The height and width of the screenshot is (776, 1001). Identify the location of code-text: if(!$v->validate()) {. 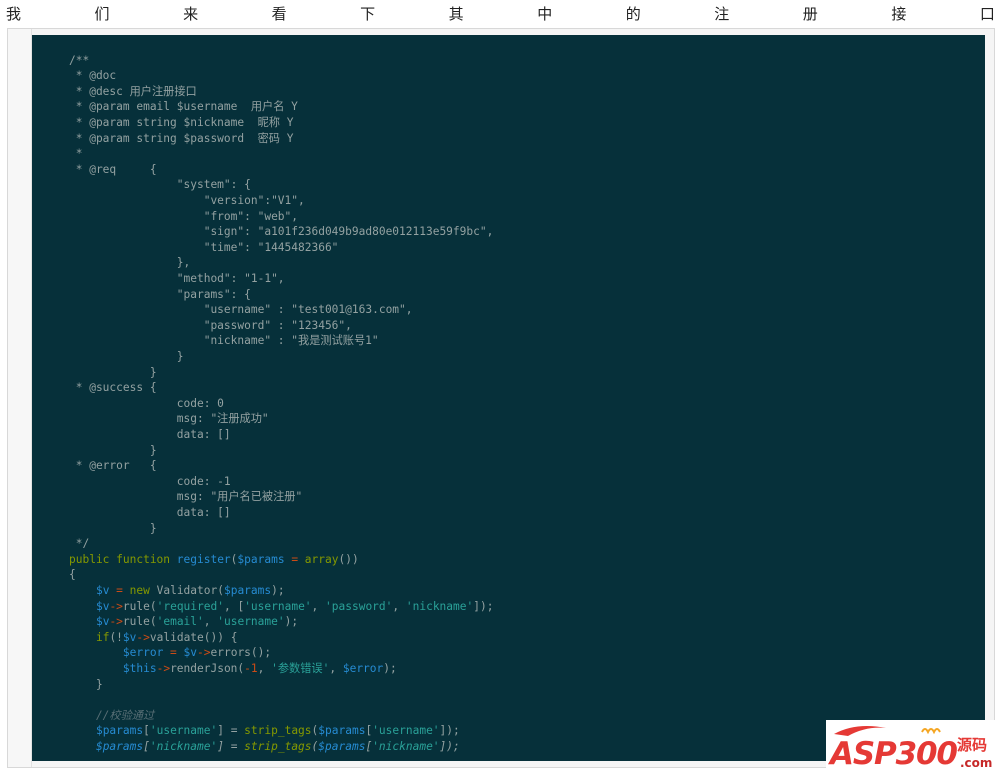
(153, 638).